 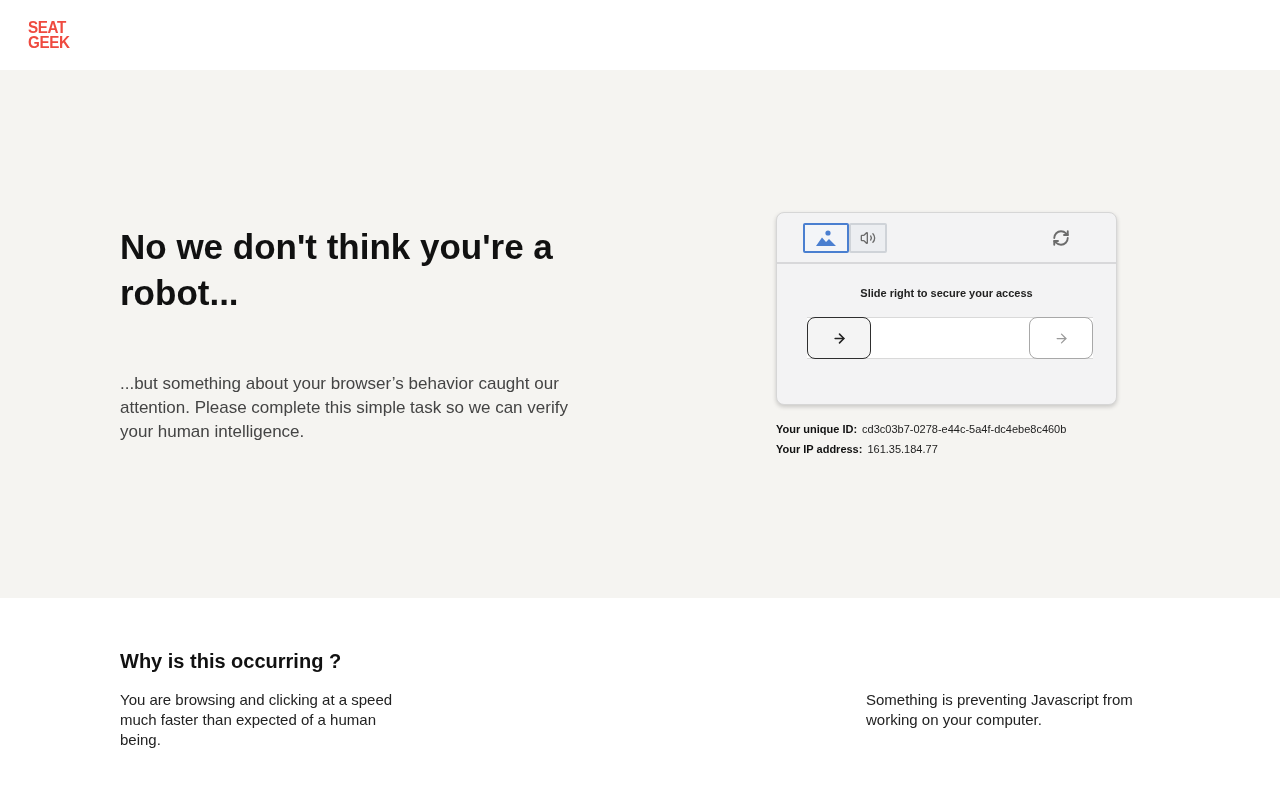 What do you see at coordinates (257, 720) in the screenshot?
I see `reason-text: You are browsing and clicking at a speed much faster than expected of a human being.` at bounding box center [257, 720].